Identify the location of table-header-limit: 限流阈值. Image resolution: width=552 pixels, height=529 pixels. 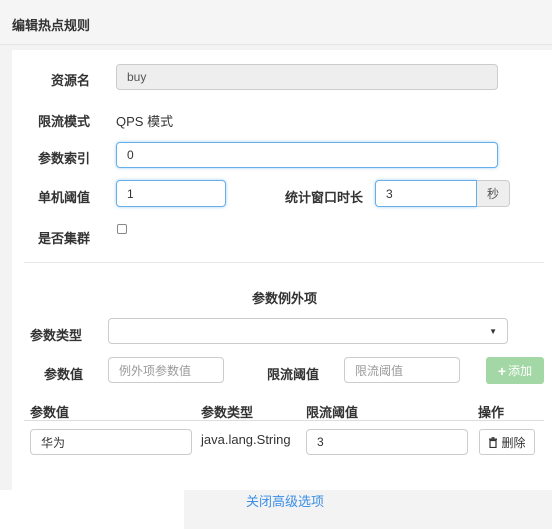
(332, 412).